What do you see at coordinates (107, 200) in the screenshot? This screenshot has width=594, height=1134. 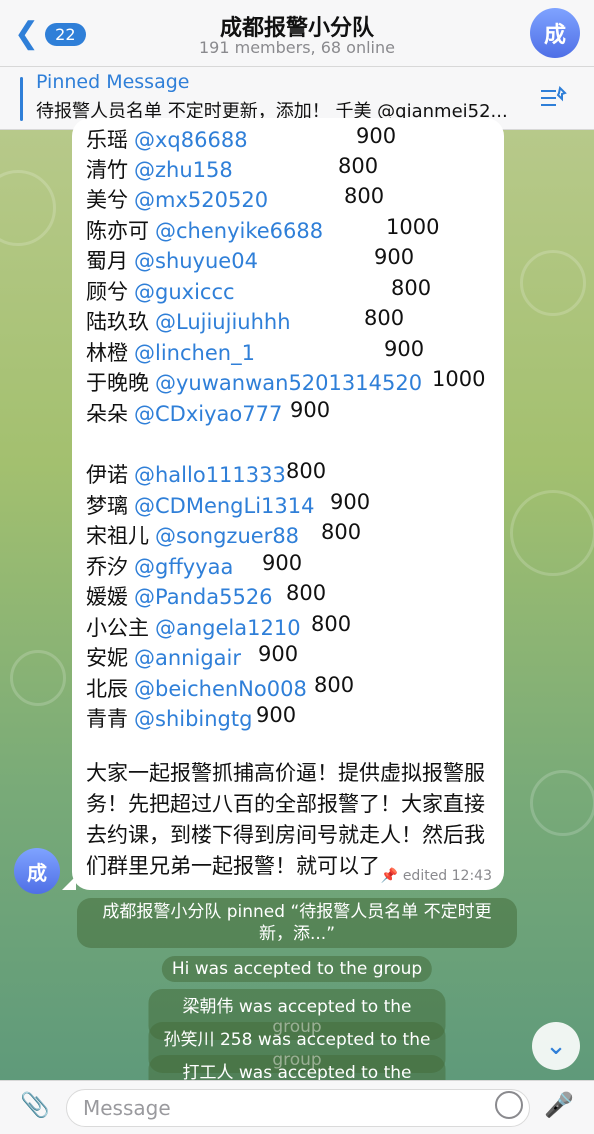 I see `person-name: 美兮` at bounding box center [107, 200].